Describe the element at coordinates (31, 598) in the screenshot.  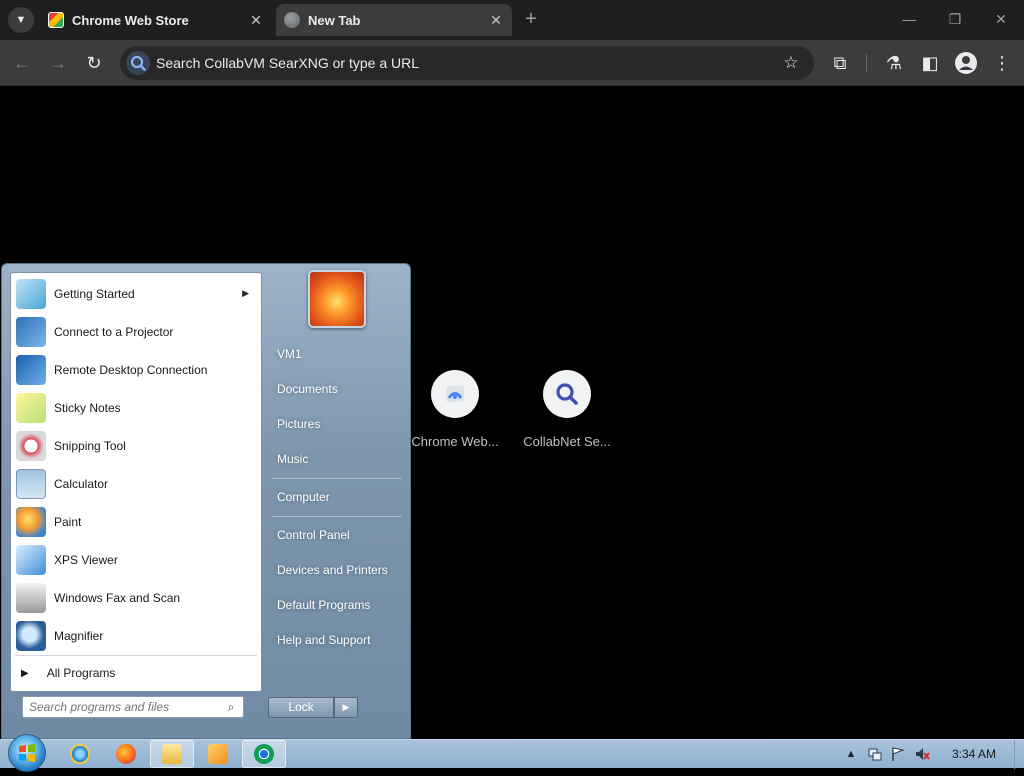
I see `fax-scan-icon` at that location.